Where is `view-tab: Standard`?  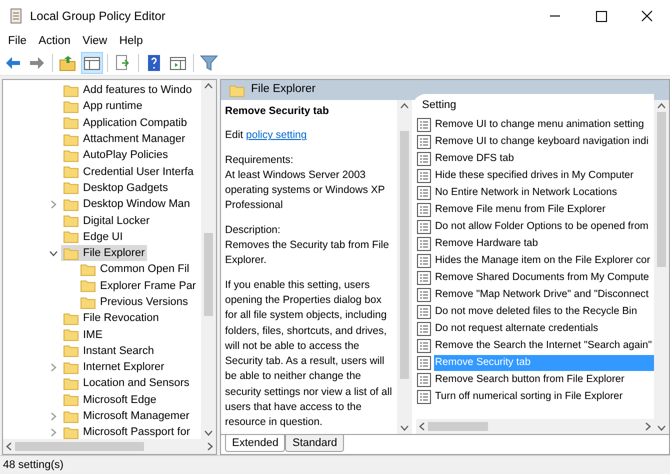 view-tab: Standard is located at coordinates (314, 443).